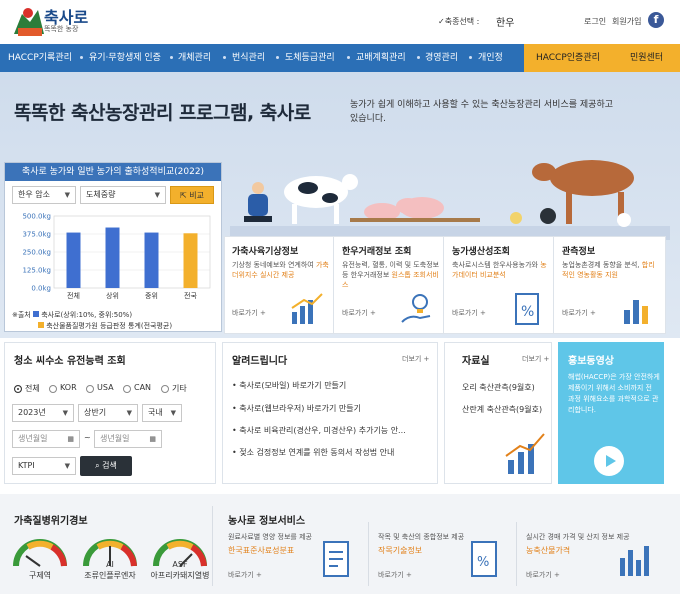 Image resolution: width=680 pixels, height=594 pixels. Describe the element at coordinates (106, 466) in the screenshot. I see `search-button: ⌕ 검색` at that location.